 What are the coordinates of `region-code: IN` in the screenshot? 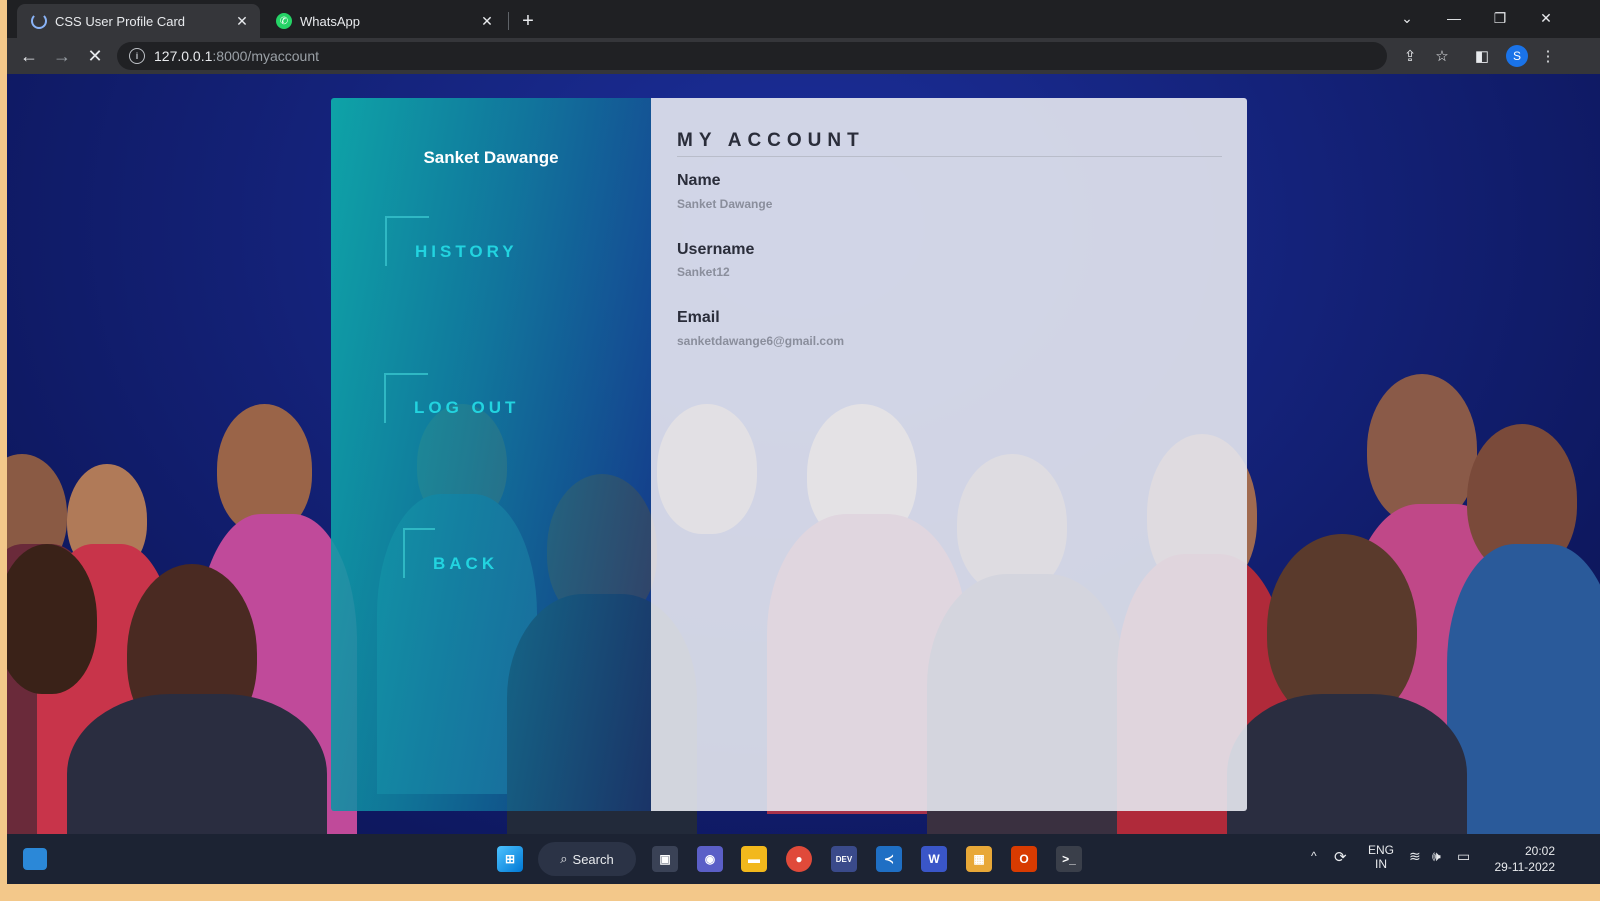 It's located at (1381, 864).